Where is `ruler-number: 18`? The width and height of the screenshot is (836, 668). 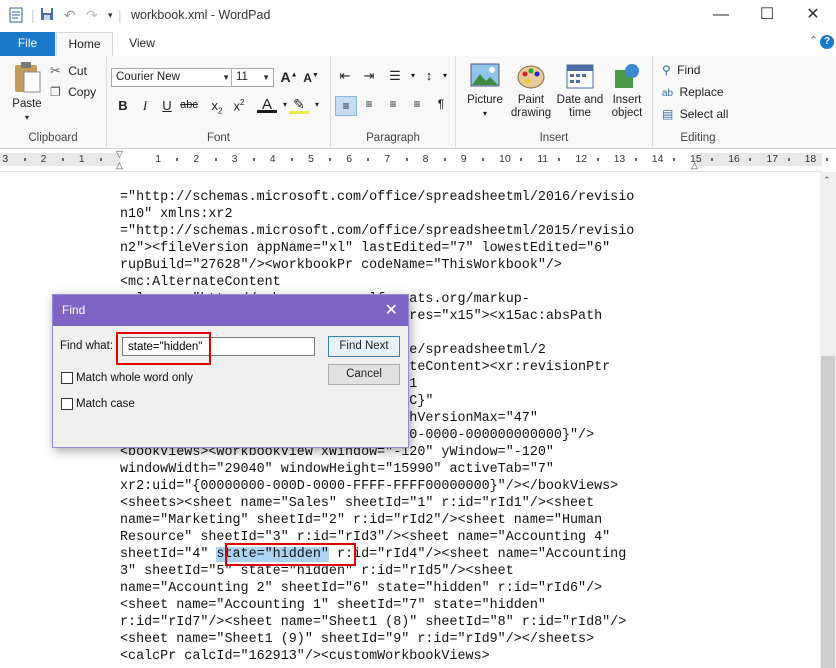
ruler-number: 18 is located at coordinates (810, 159).